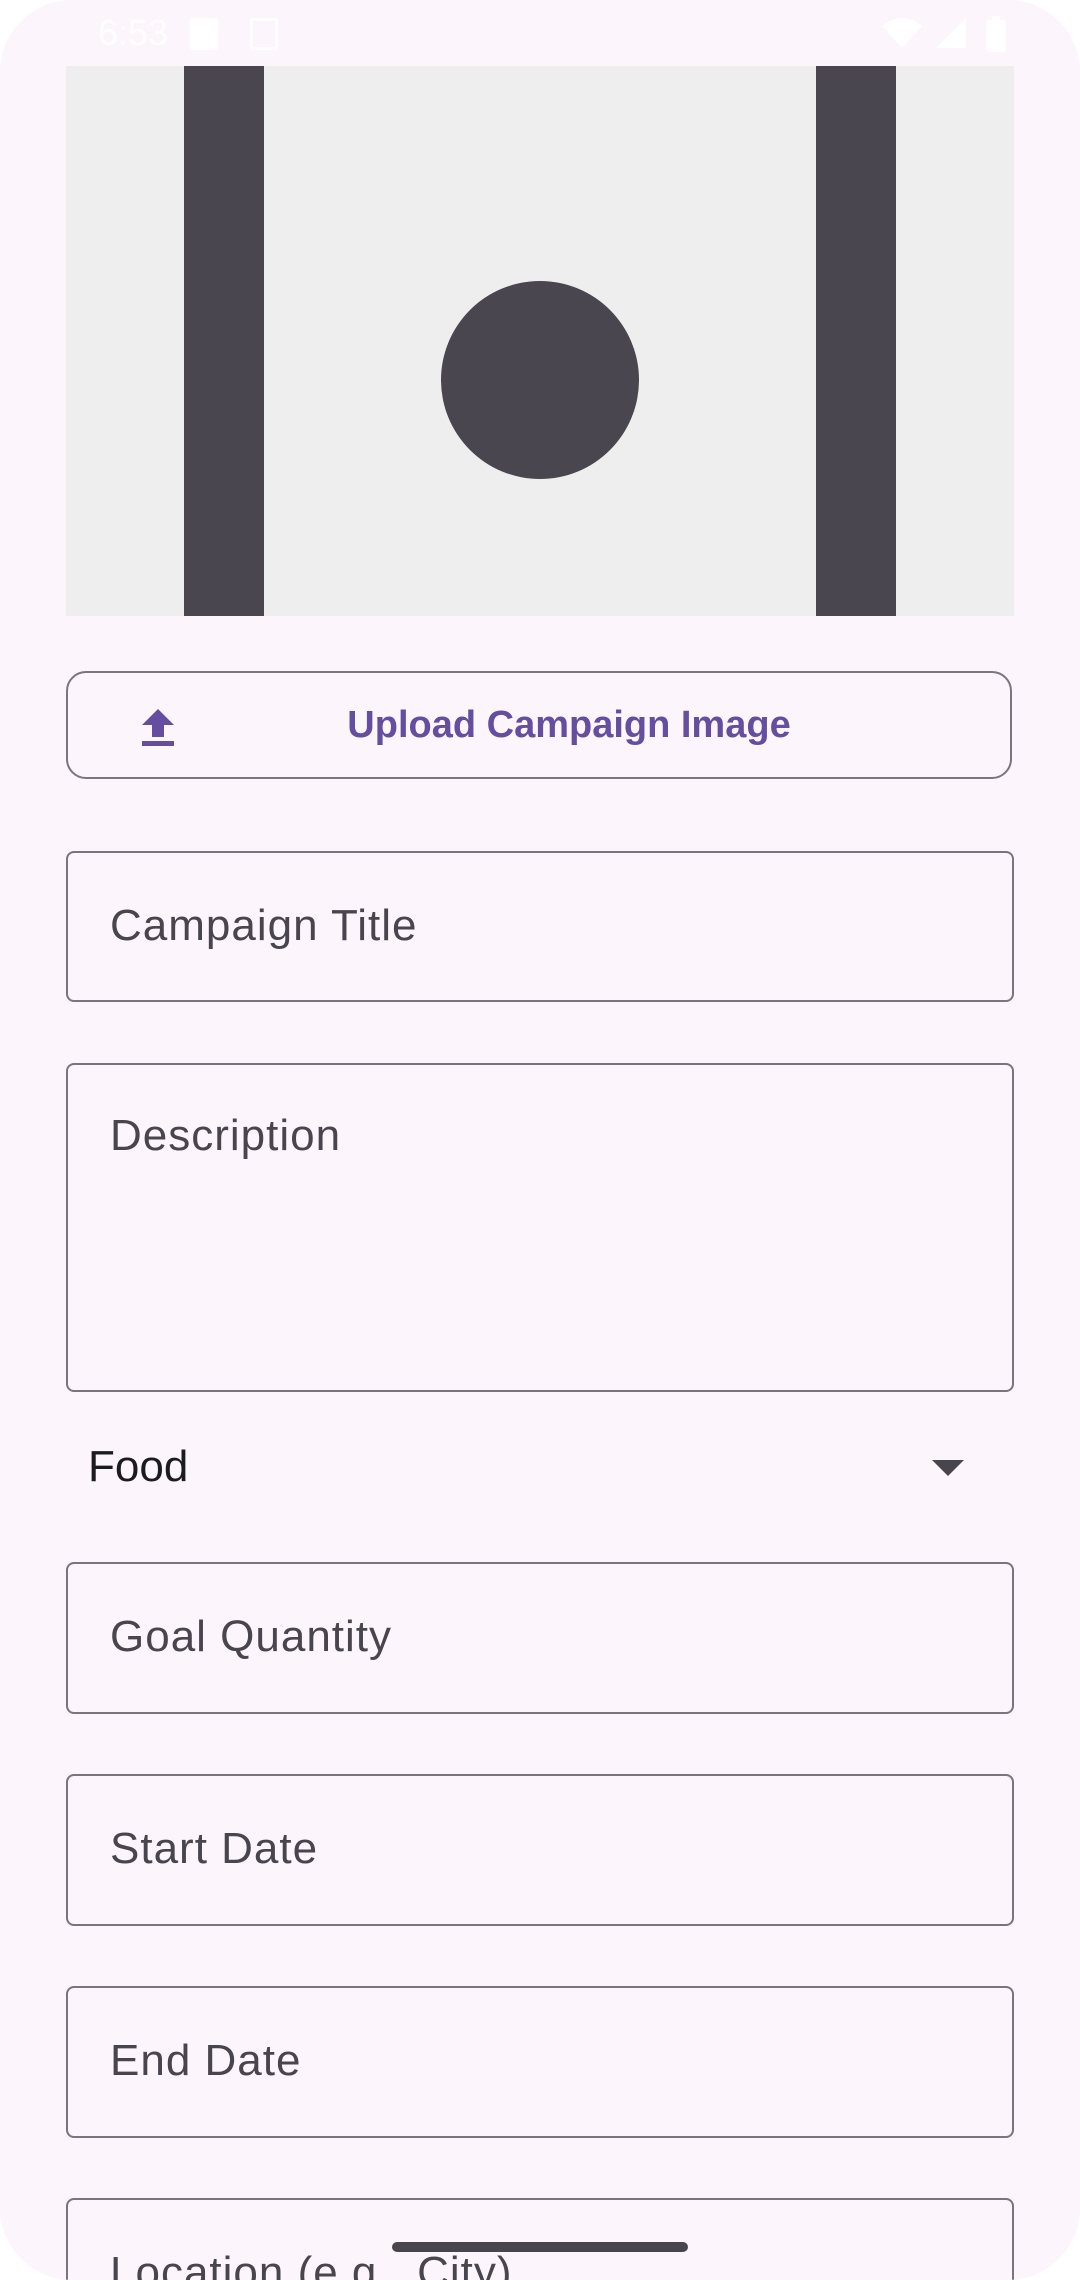 The width and height of the screenshot is (1080, 2280). Describe the element at coordinates (856, 341) in the screenshot. I see `image-placeholder-bar-right` at that location.